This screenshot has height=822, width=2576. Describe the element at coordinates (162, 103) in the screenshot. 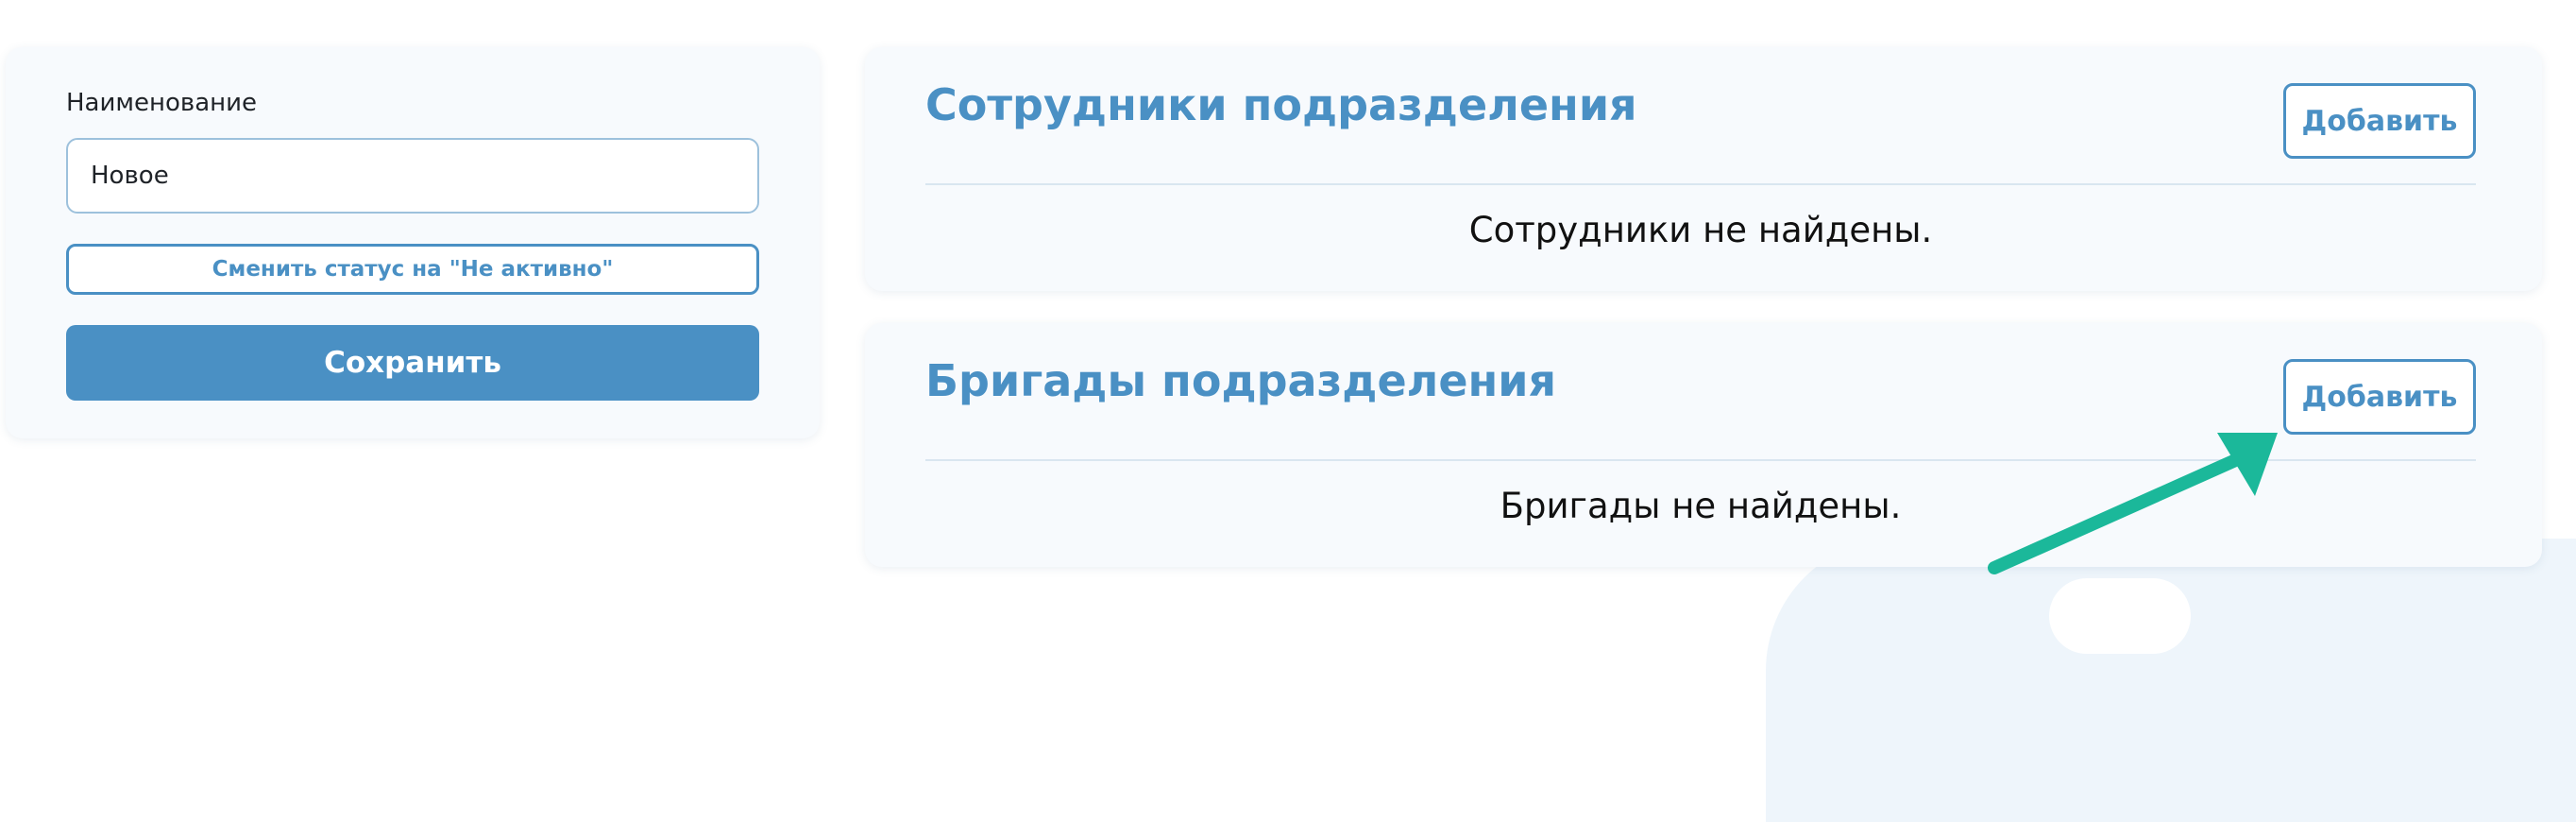

I see `name-field-label: Наименование` at that location.